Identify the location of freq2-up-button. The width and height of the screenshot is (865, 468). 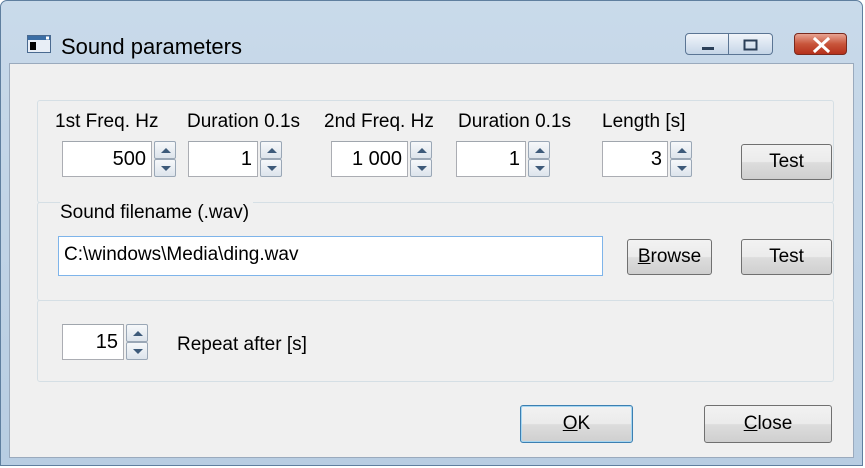
(421, 150).